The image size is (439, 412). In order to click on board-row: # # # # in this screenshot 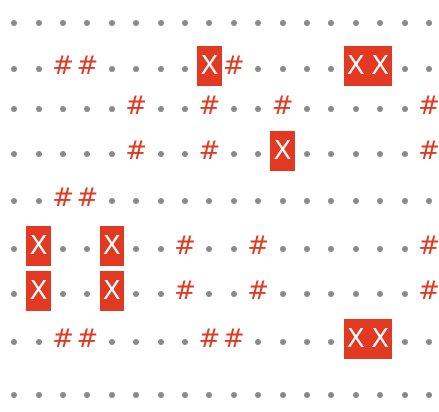, I will do `click(219, 106)`.